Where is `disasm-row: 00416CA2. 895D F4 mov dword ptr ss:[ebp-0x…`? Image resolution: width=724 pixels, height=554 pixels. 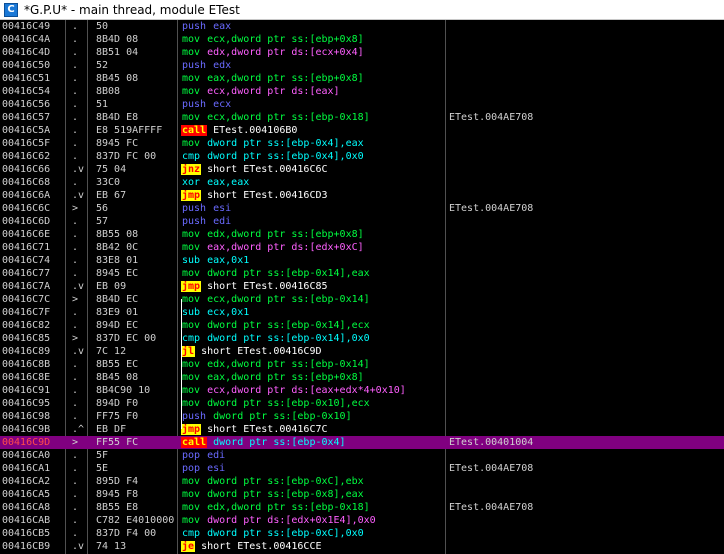 disasm-row: 00416CA2. 895D F4 mov dword ptr ss:[ebp-0x… is located at coordinates (362, 481).